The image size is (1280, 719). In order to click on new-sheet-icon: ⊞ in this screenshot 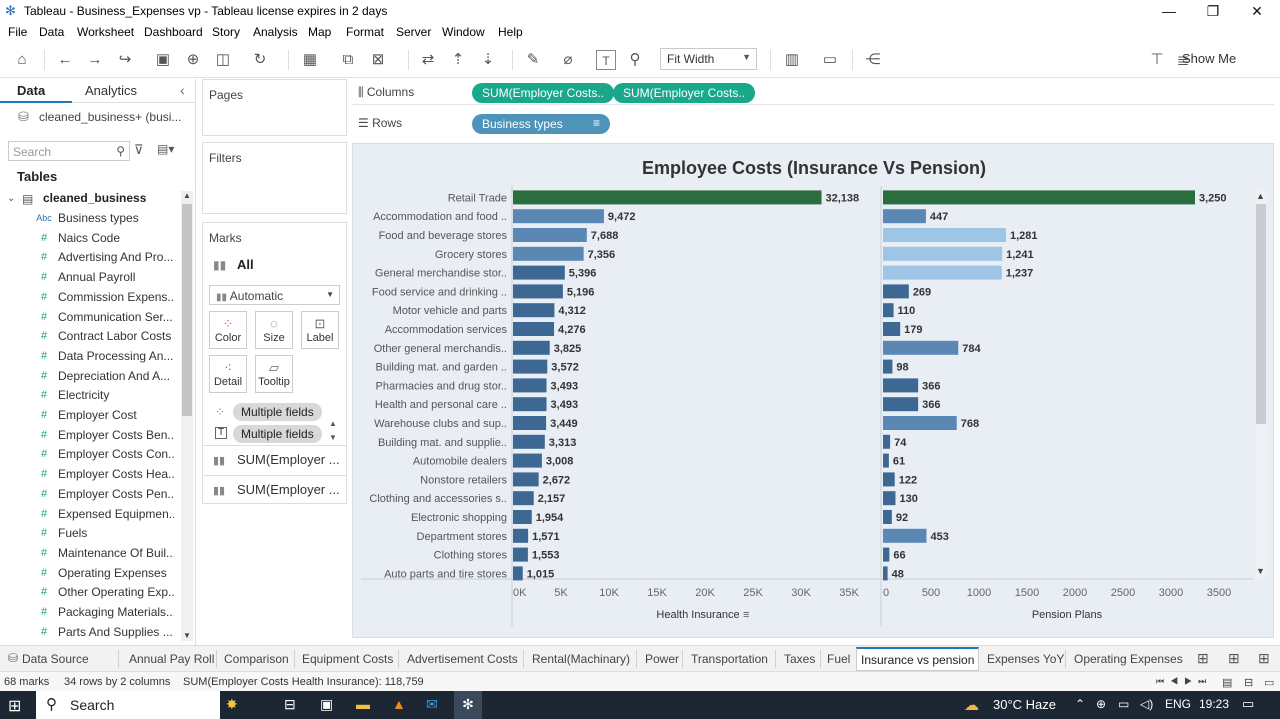, I will do `click(1203, 658)`.